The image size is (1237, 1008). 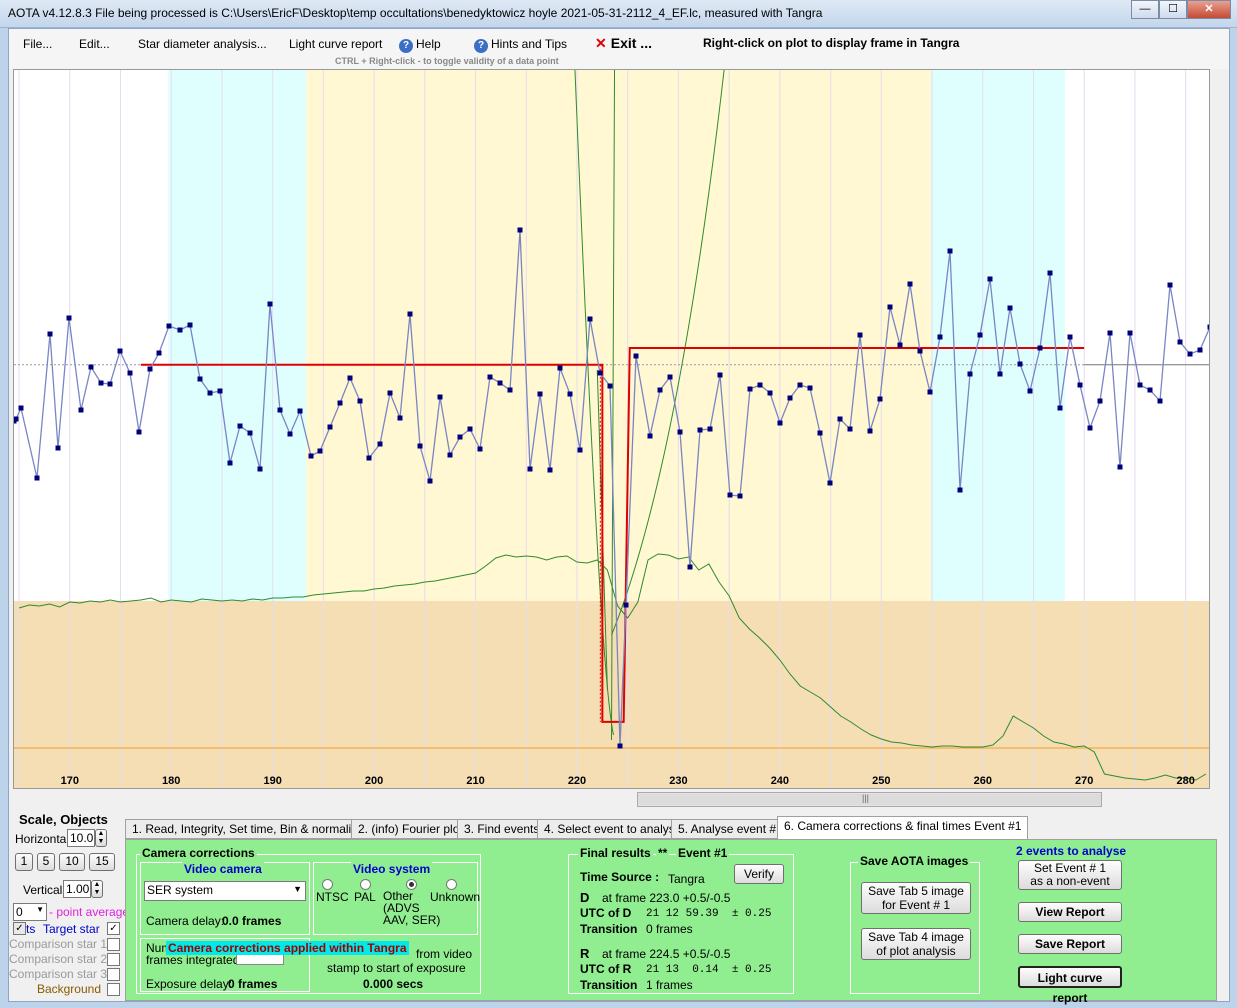 I want to click on menu-hints: ? Hints and Tips, so click(x=520, y=45).